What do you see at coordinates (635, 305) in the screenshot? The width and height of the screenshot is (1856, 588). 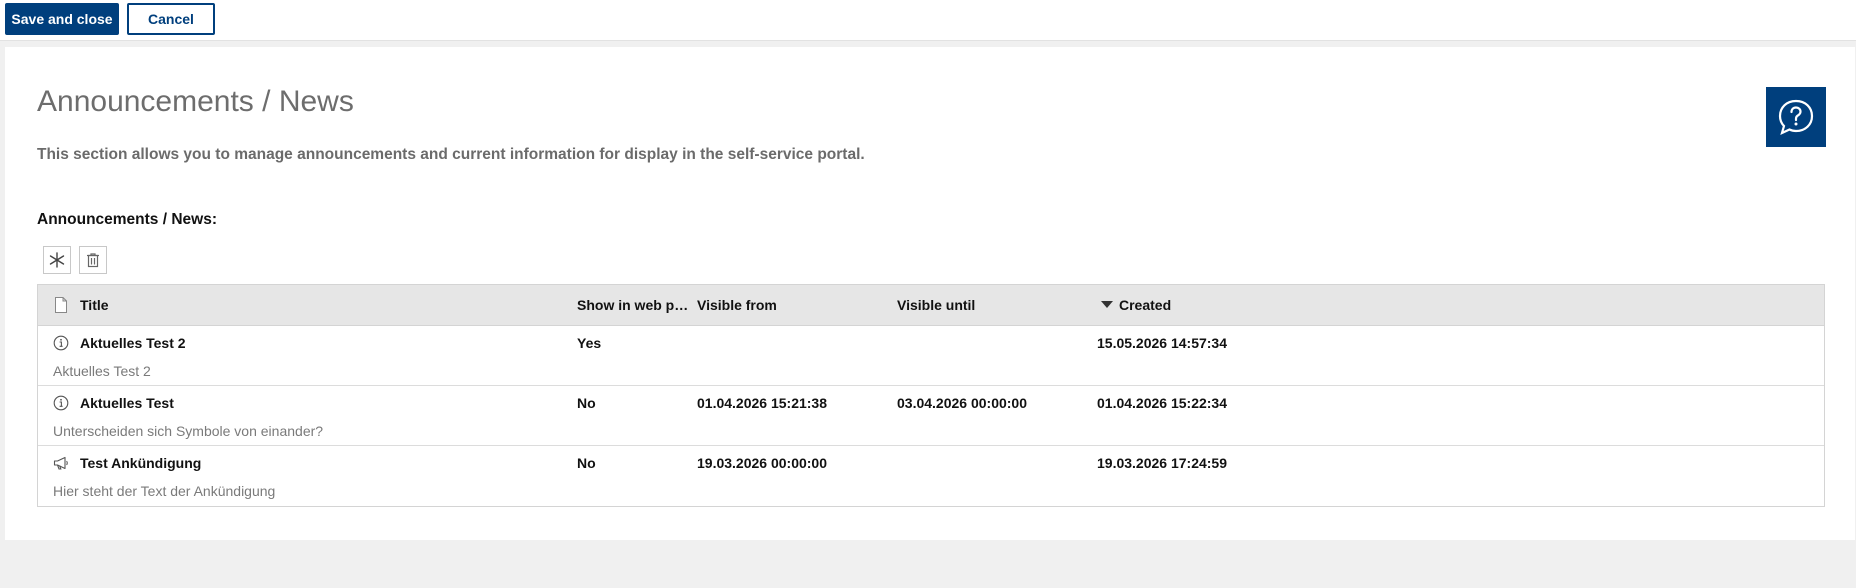 I see `column-show-in-web-portal: Show in web portal` at bounding box center [635, 305].